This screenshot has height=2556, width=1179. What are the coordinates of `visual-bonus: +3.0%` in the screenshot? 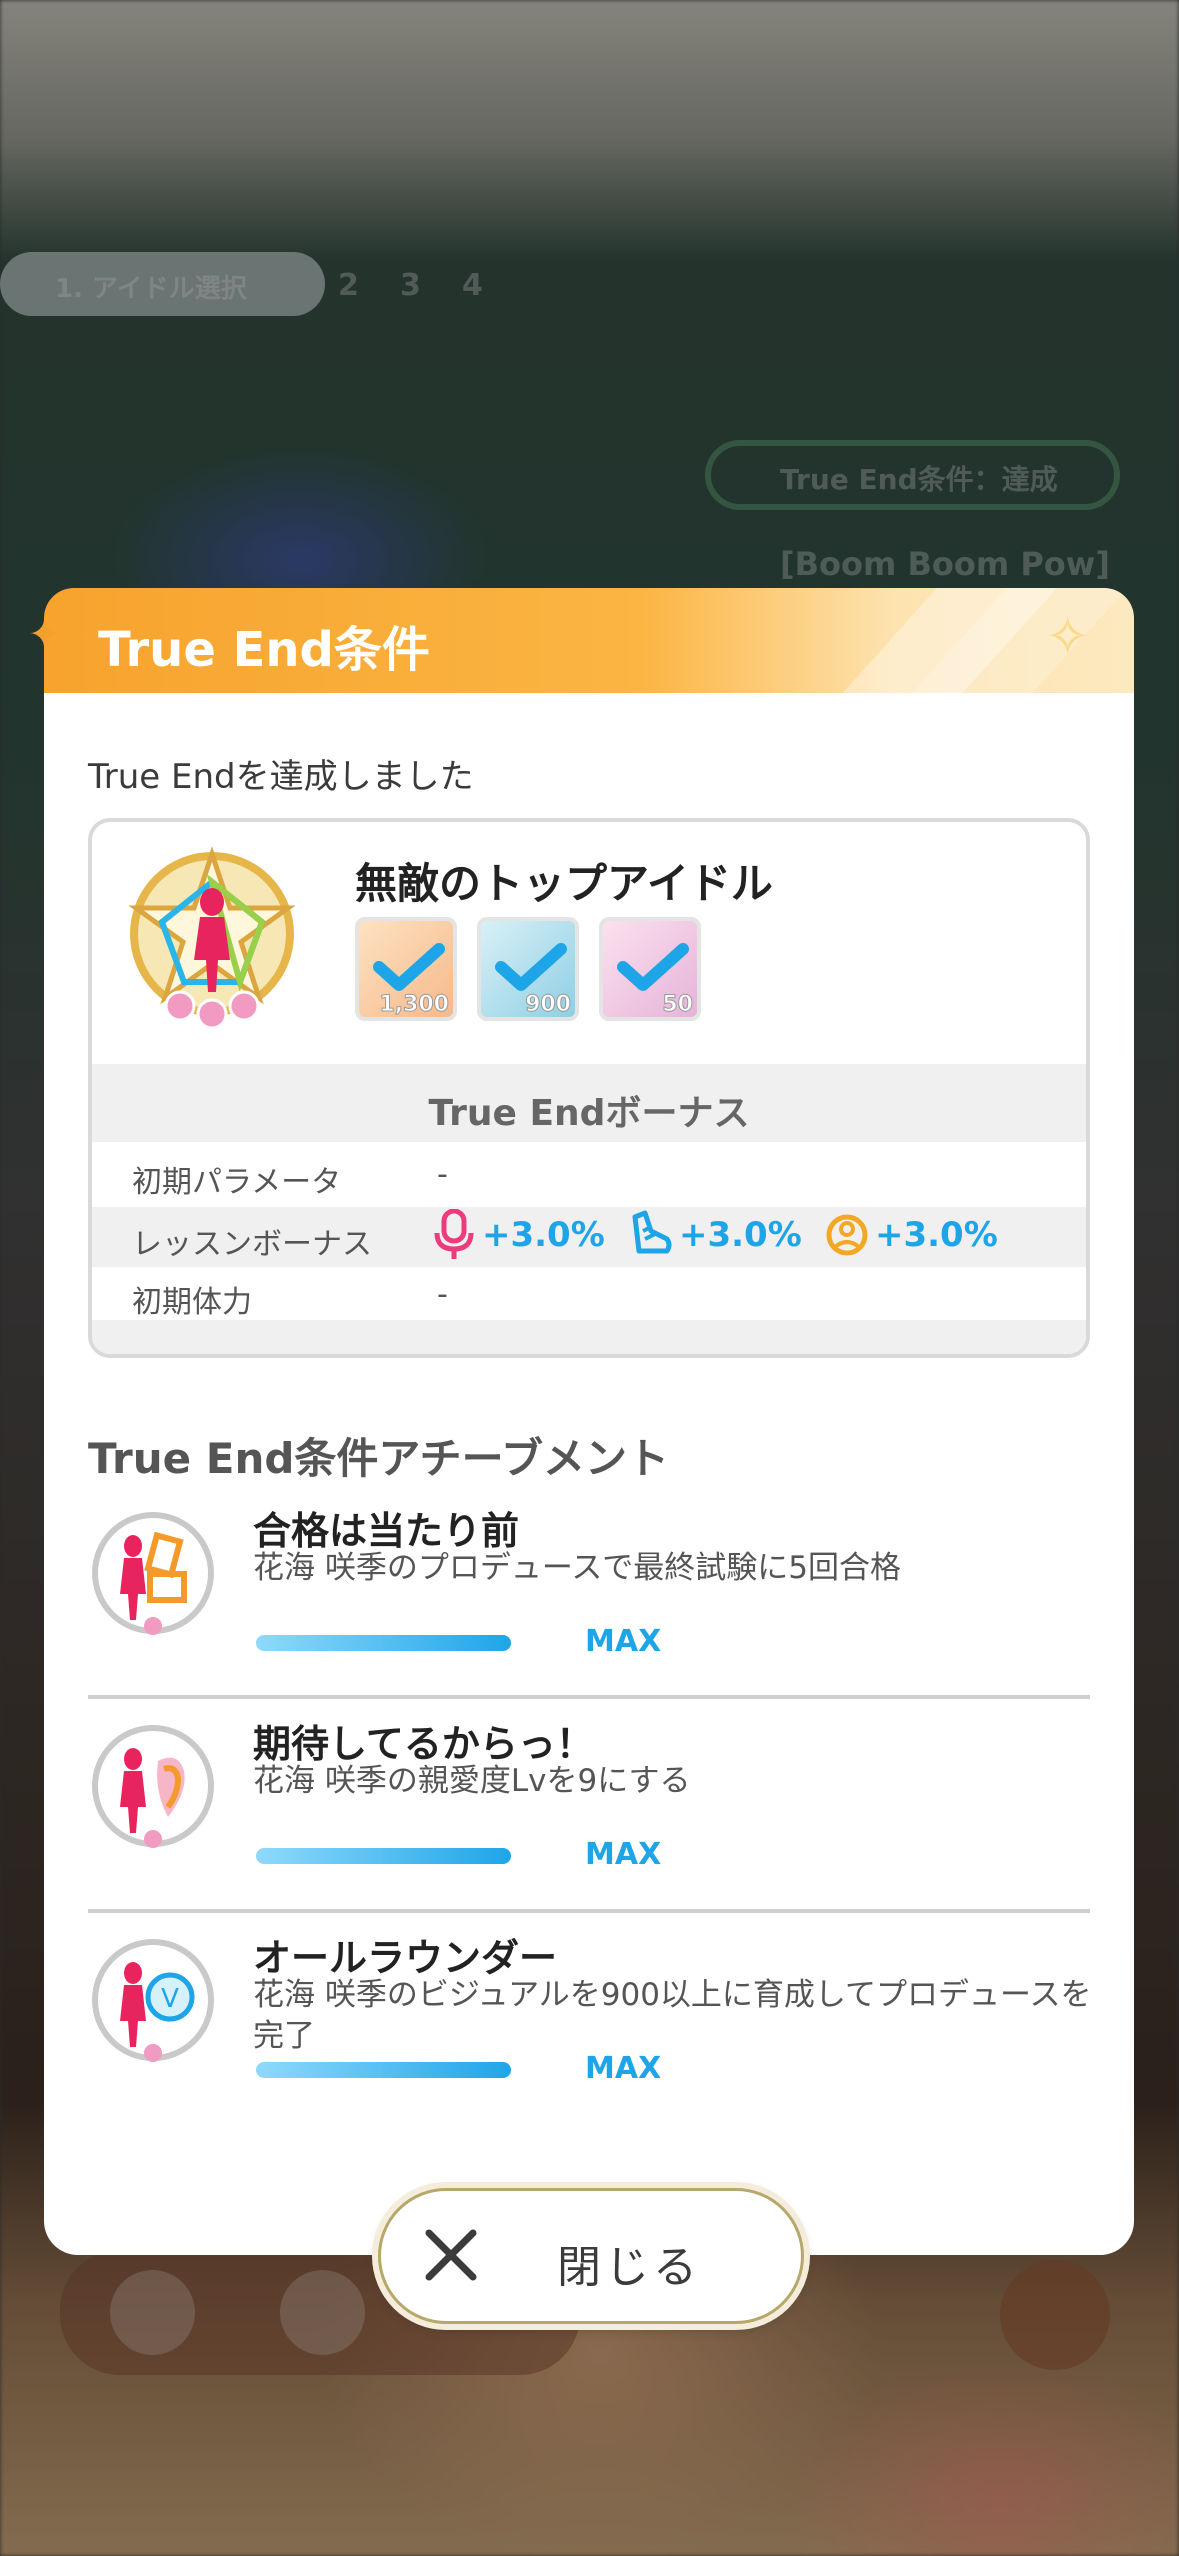 It's located at (911, 1235).